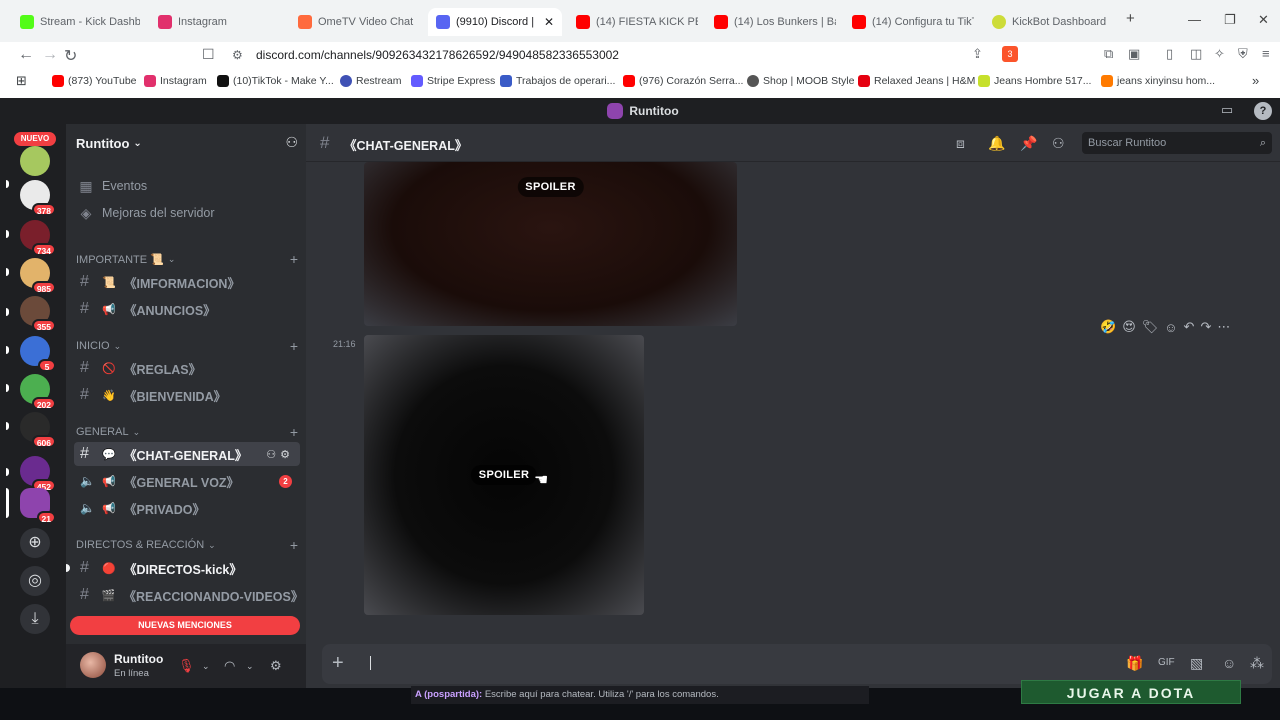  What do you see at coordinates (1266, 53) in the screenshot?
I see `menu-icon: ≡` at bounding box center [1266, 53].